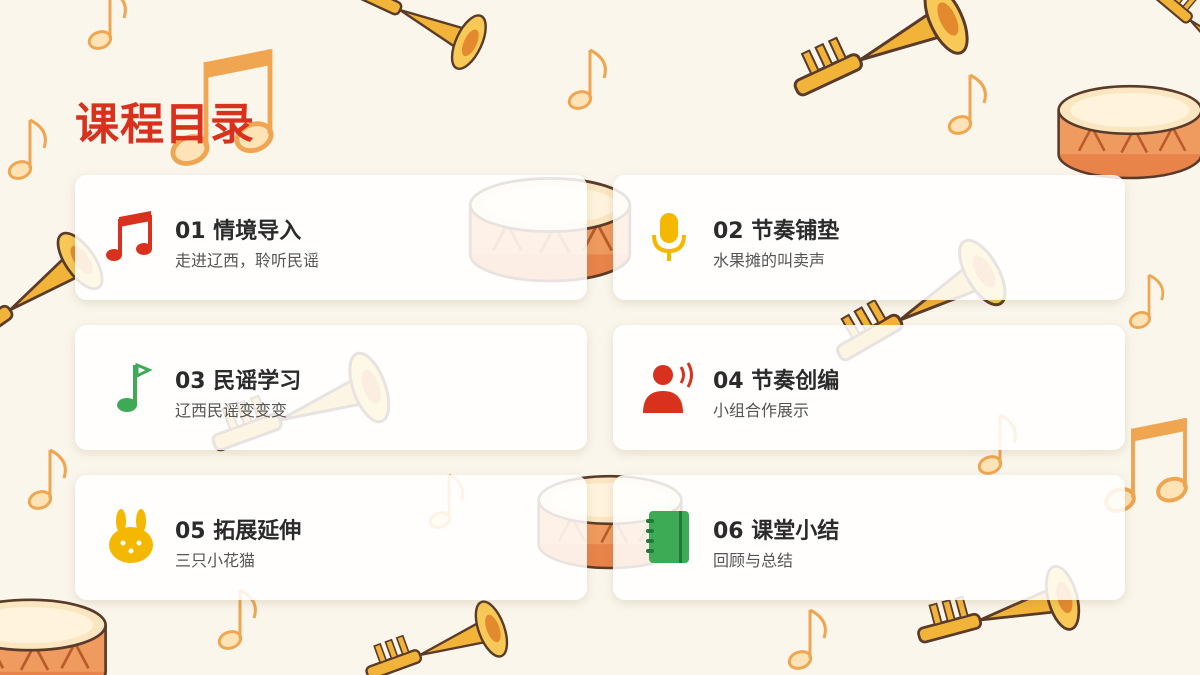 This screenshot has width=1200, height=675. Describe the element at coordinates (669, 237) in the screenshot. I see `microphone-icon` at that location.